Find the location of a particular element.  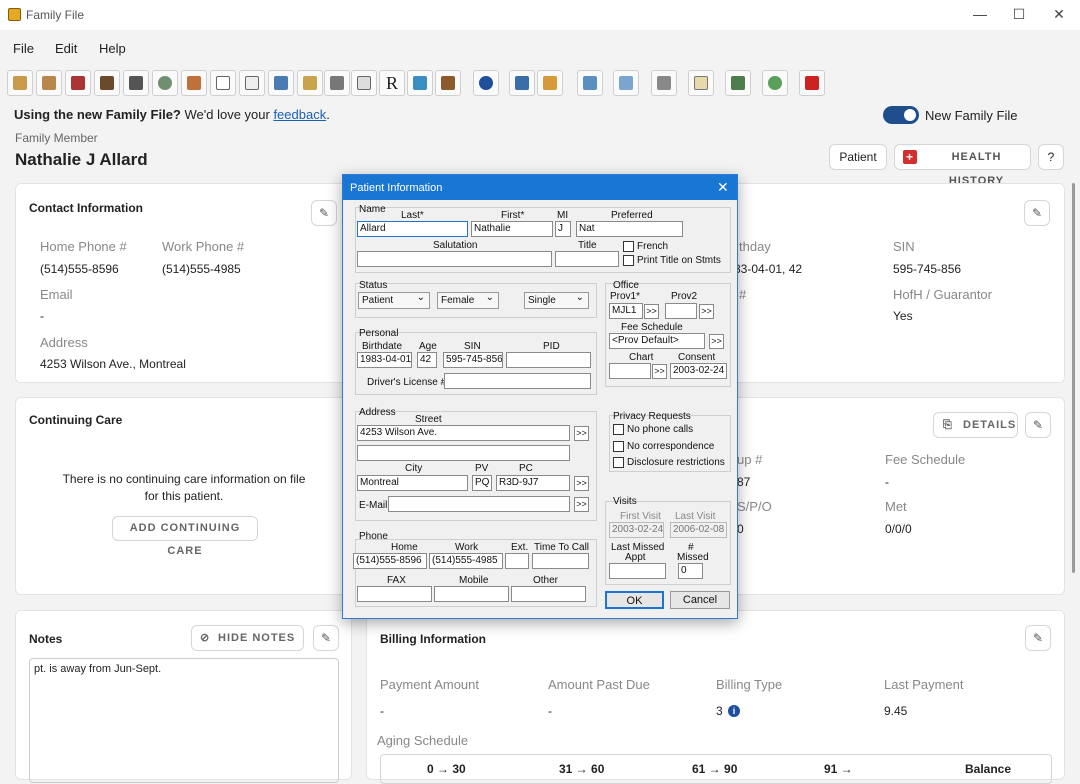

prescription-icon: R is located at coordinates (392, 83).